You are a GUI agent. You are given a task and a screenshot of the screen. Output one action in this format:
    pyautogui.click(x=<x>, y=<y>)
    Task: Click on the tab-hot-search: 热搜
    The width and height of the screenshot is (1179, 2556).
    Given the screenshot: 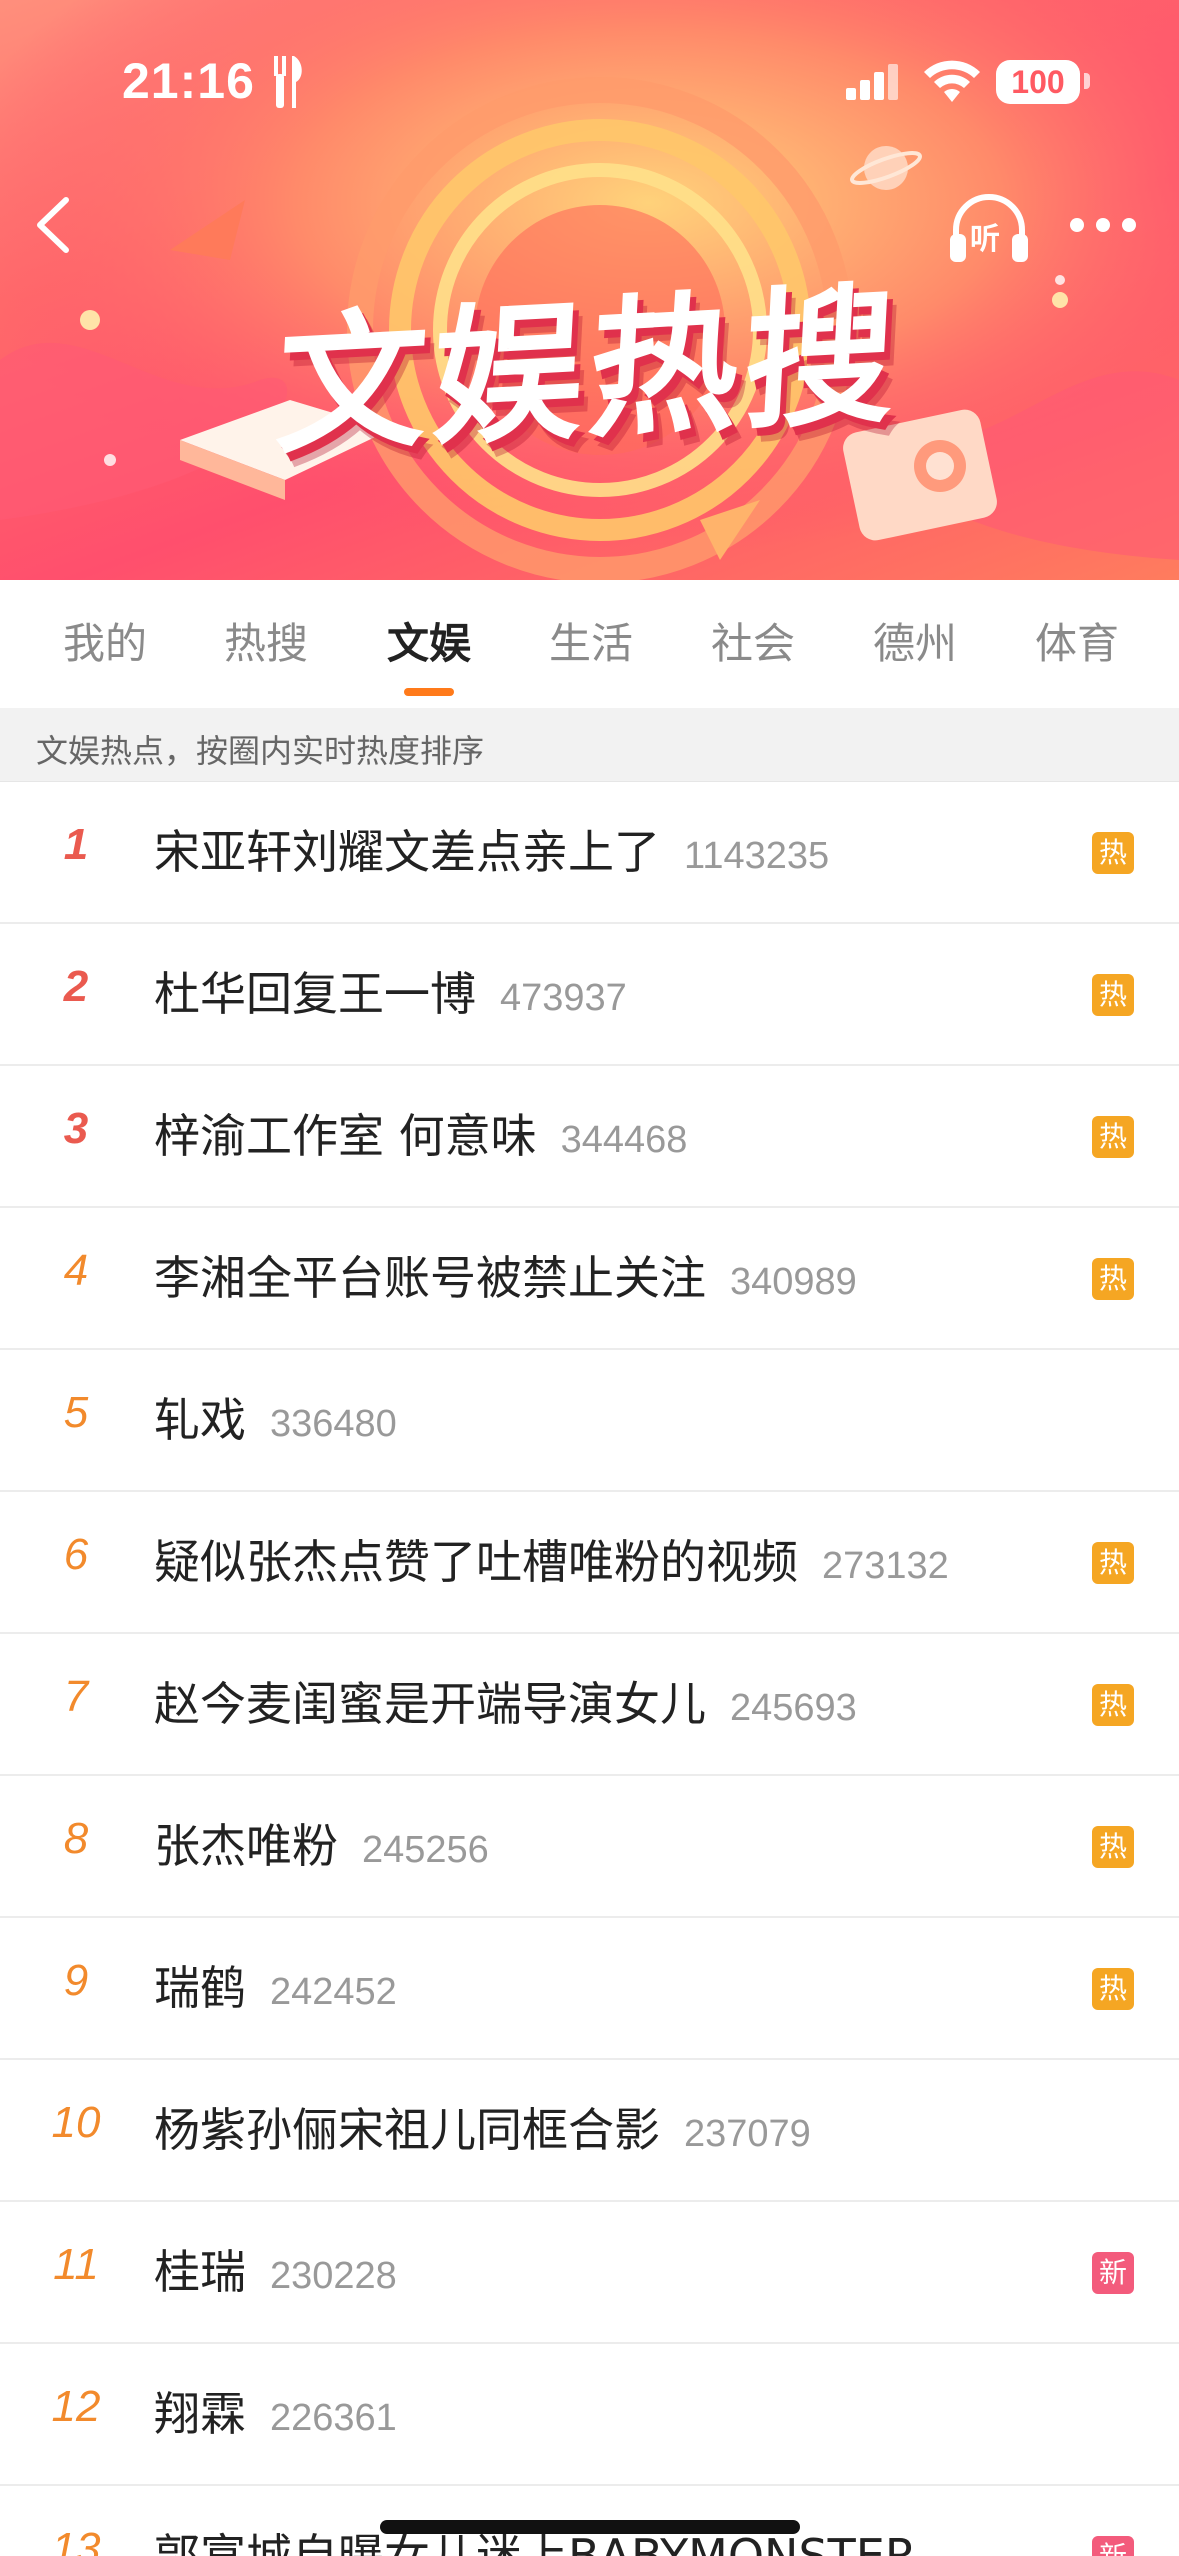 What is the action you would take?
    pyautogui.click(x=266, y=645)
    